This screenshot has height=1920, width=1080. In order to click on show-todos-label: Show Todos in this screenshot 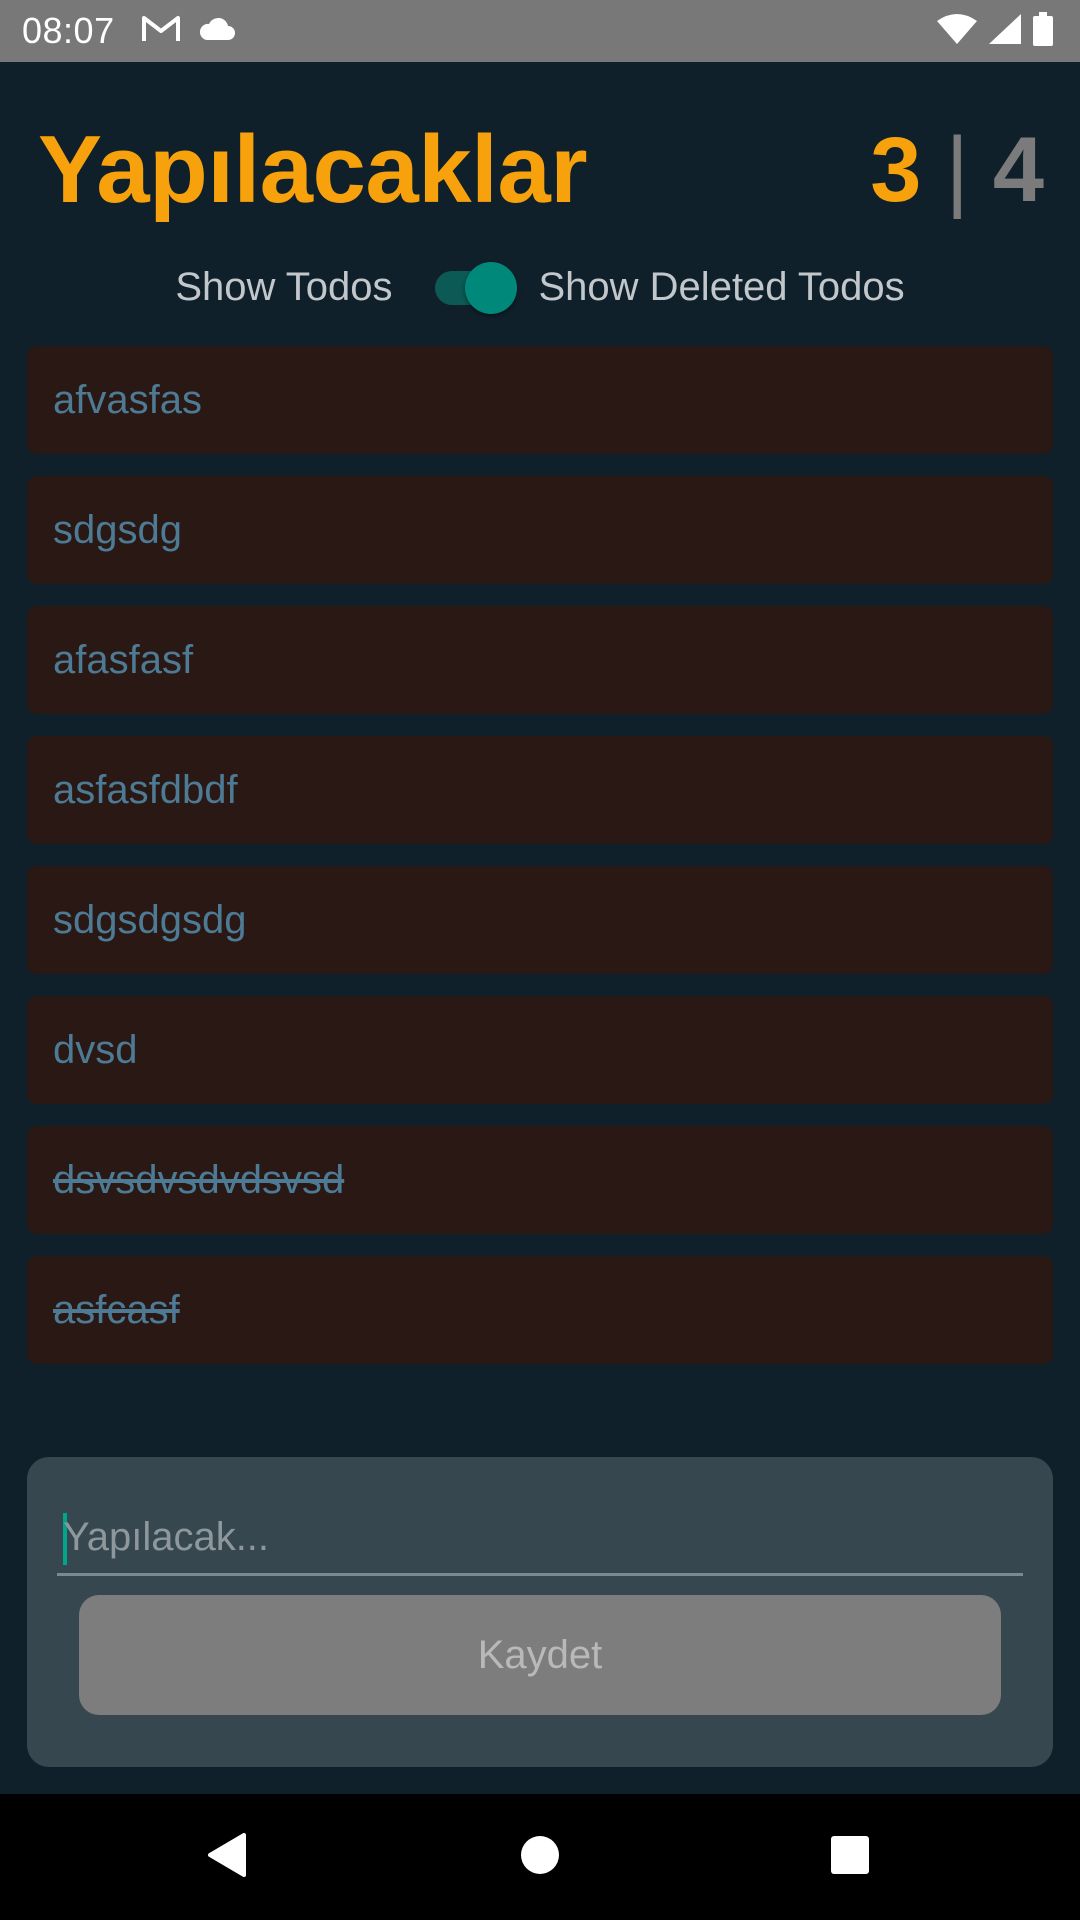, I will do `click(284, 286)`.